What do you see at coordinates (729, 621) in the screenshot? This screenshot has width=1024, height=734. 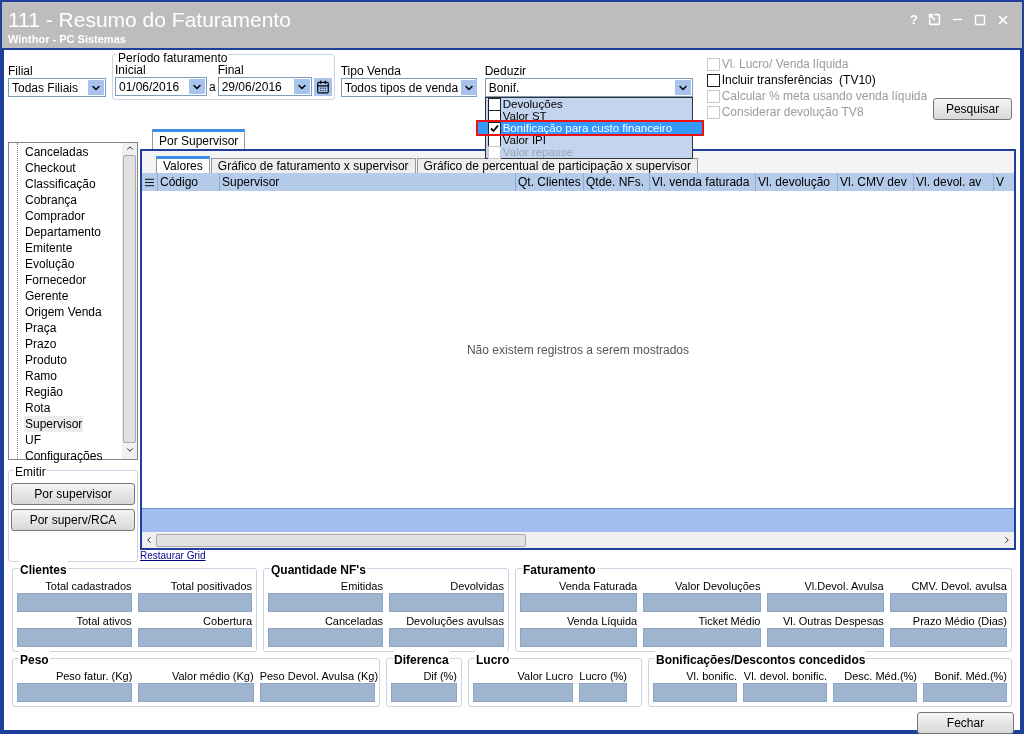 I see `field-label: Ticket Médio` at bounding box center [729, 621].